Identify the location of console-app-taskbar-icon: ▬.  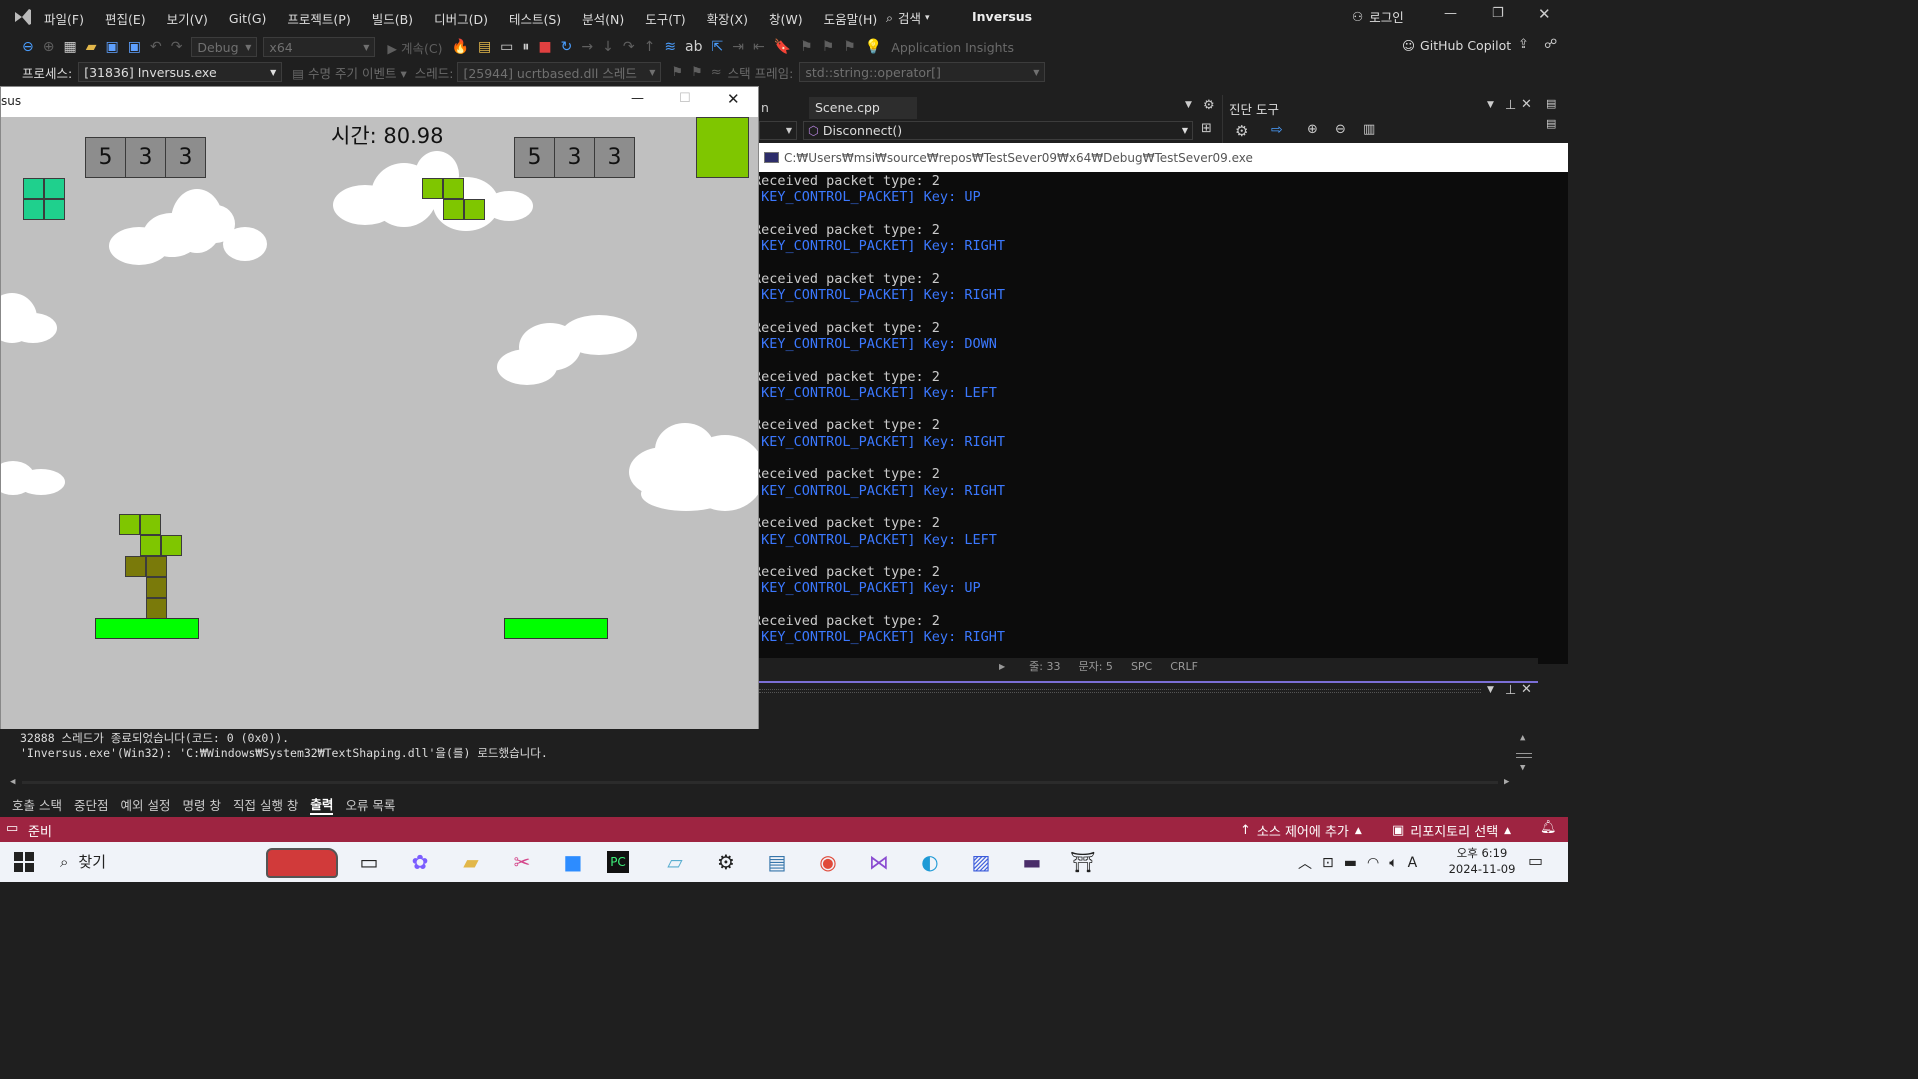
(1032, 862).